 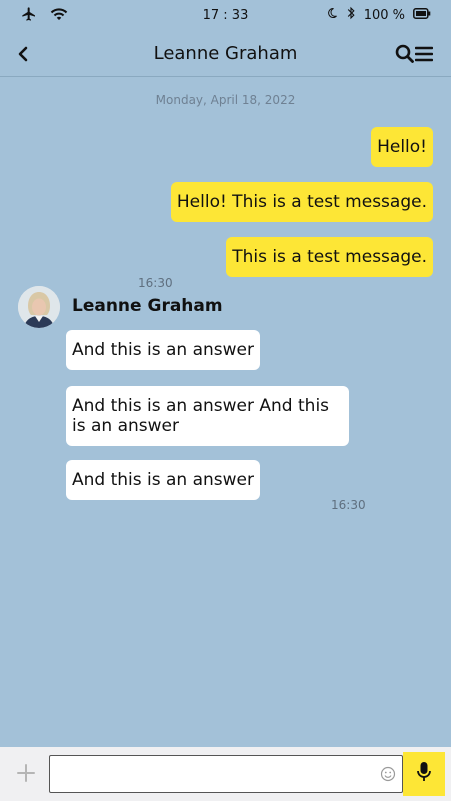 I want to click on microphone-button, so click(x=424, y=774).